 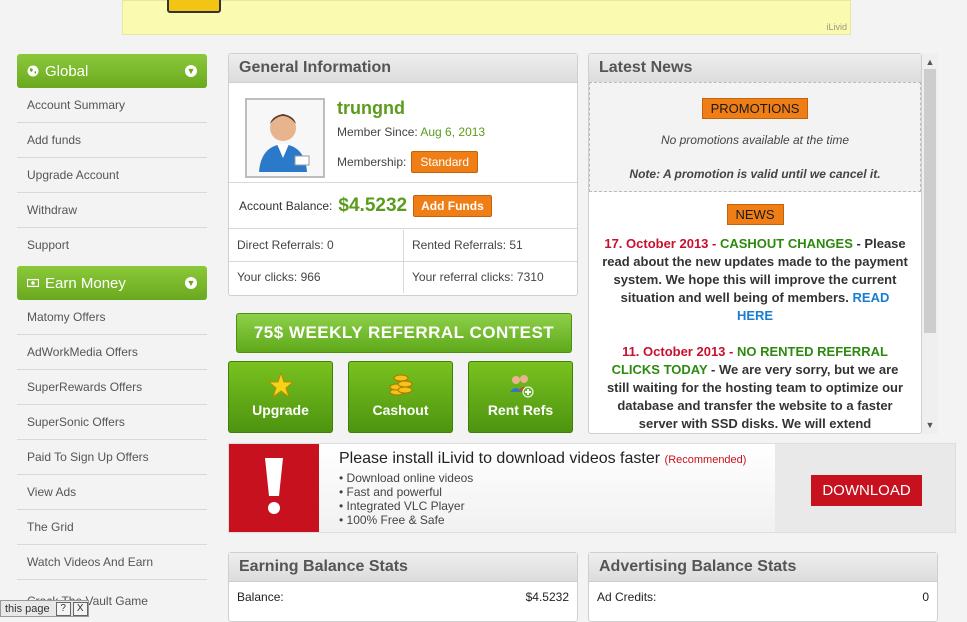 I want to click on feature-item: • 100% Free & Safe, so click(x=392, y=520).